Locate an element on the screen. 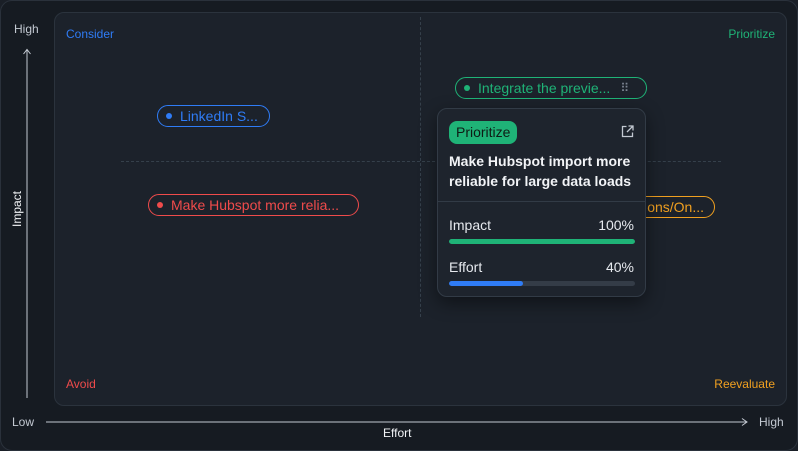 This screenshot has width=798, height=451. y-axis-high-label: High is located at coordinates (26, 29).